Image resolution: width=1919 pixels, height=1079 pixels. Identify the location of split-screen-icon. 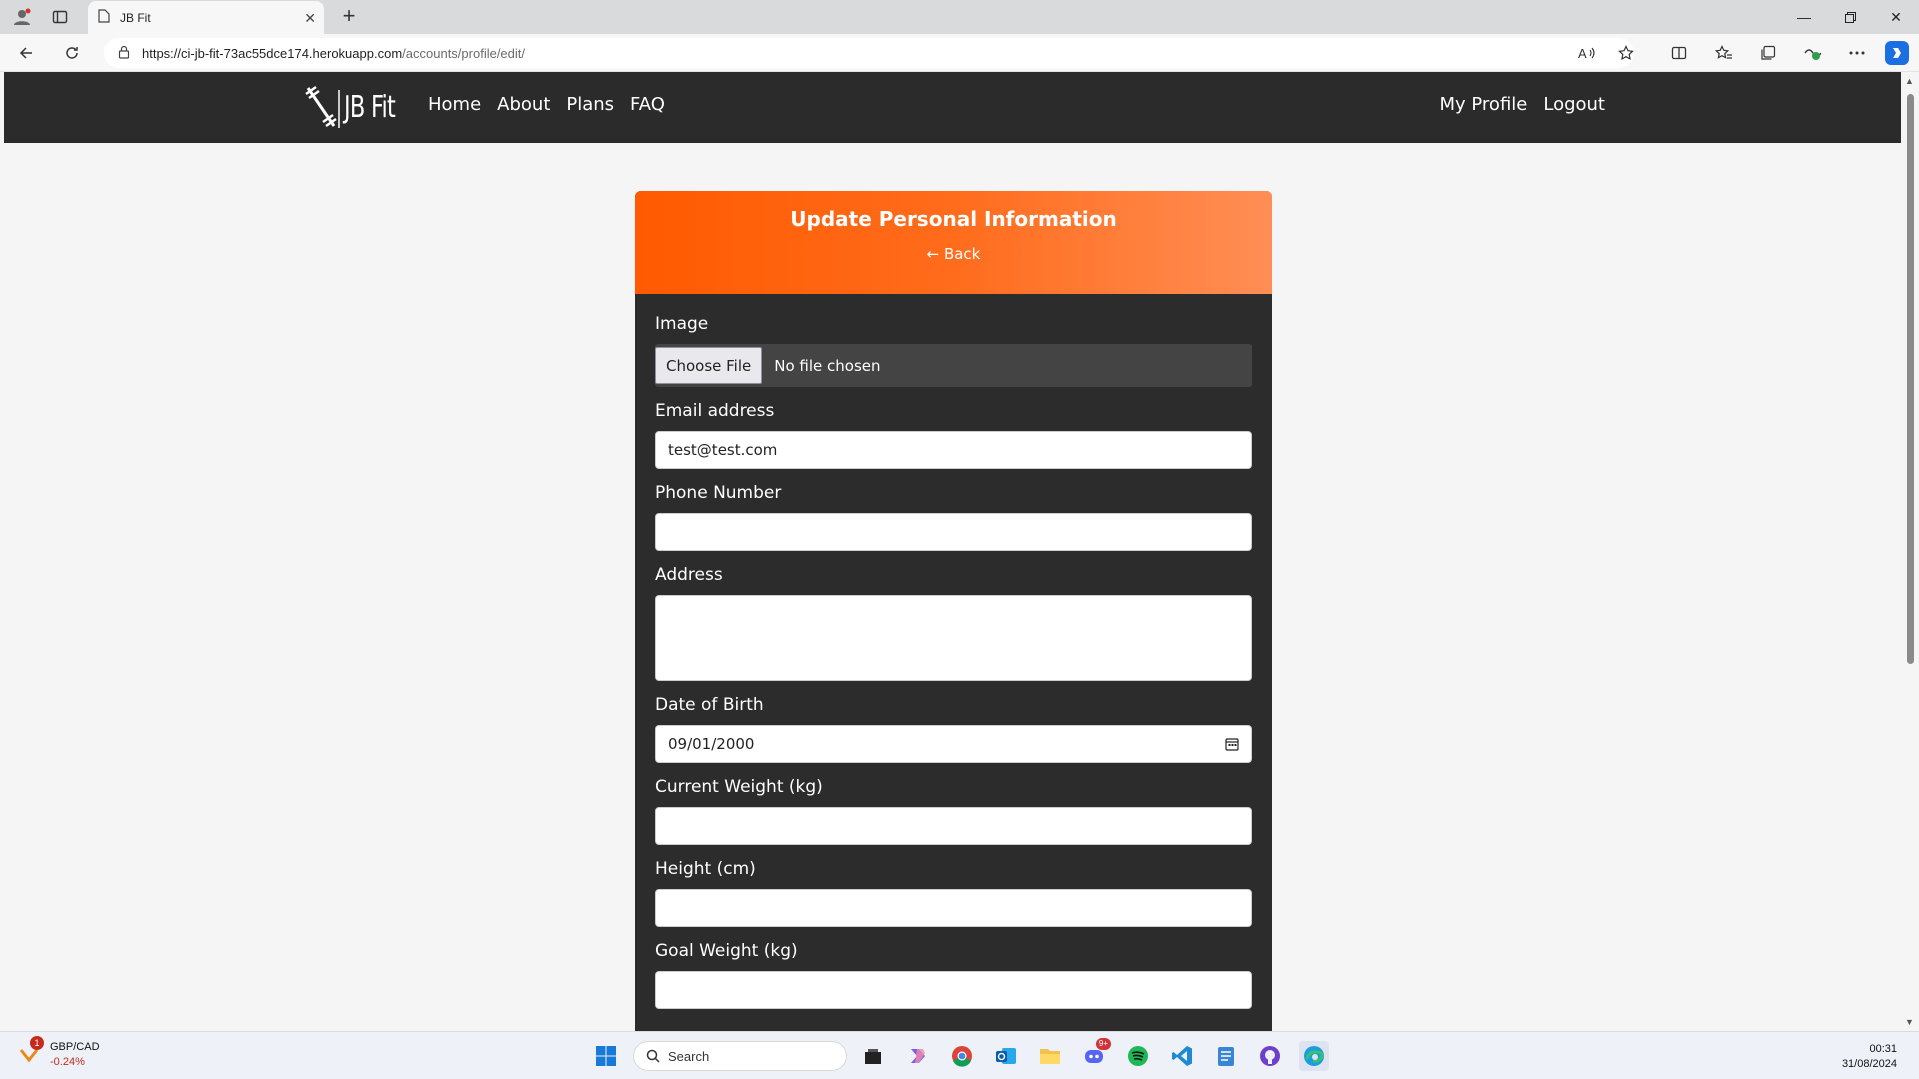
(1679, 53).